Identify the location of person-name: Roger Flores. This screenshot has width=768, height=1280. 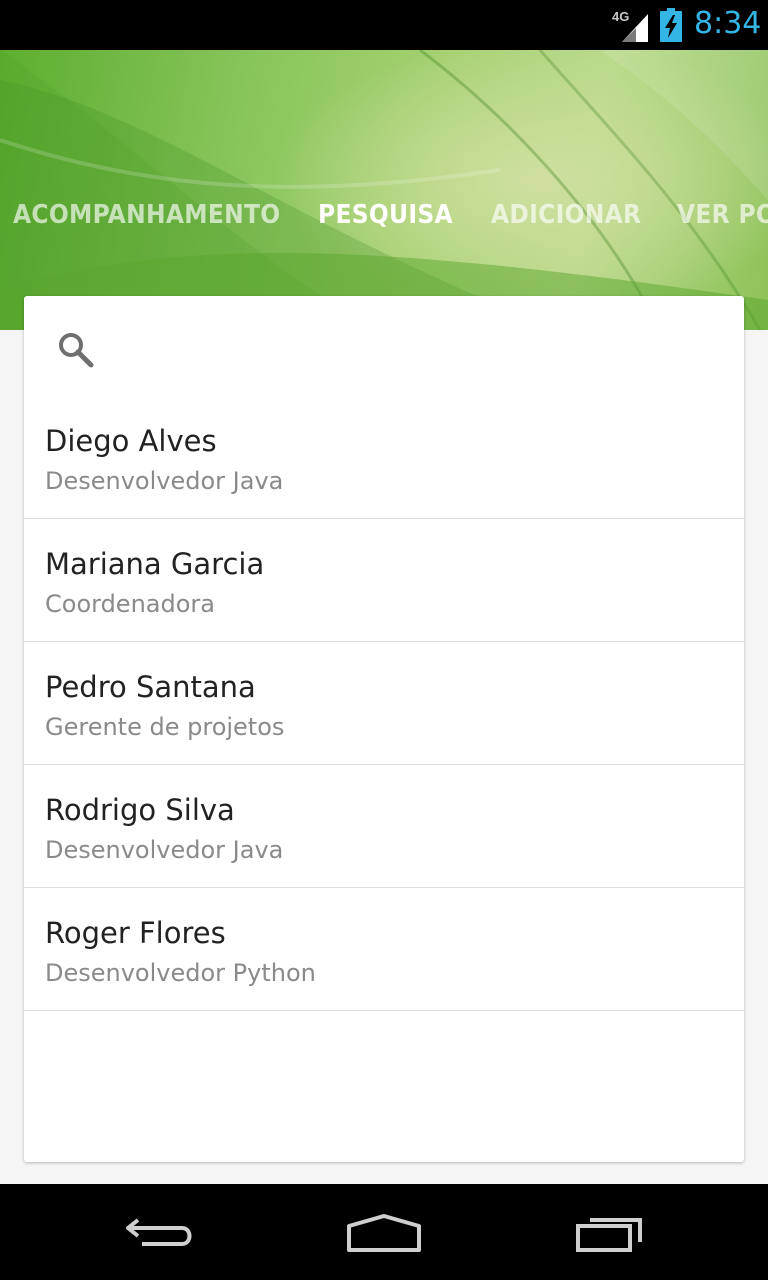
(135, 933).